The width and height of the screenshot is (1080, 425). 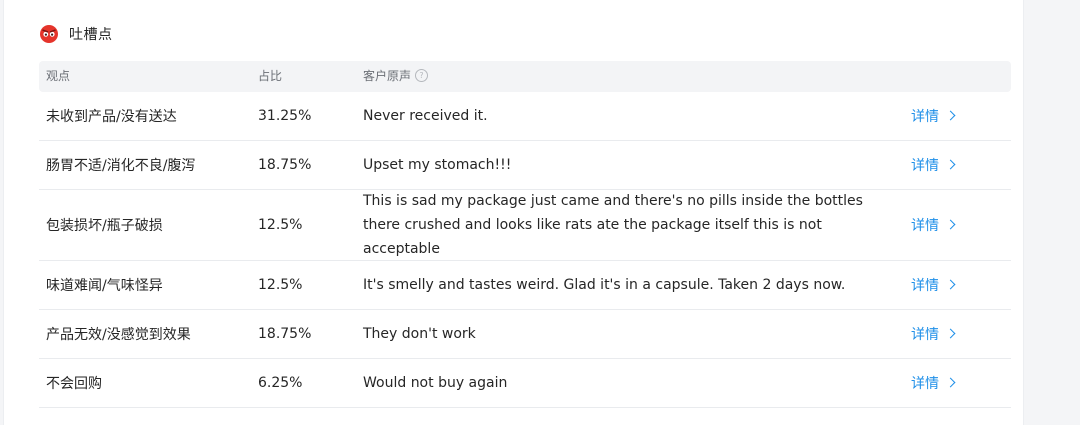 What do you see at coordinates (280, 383) in the screenshot?
I see `row-ratio: 6.25%` at bounding box center [280, 383].